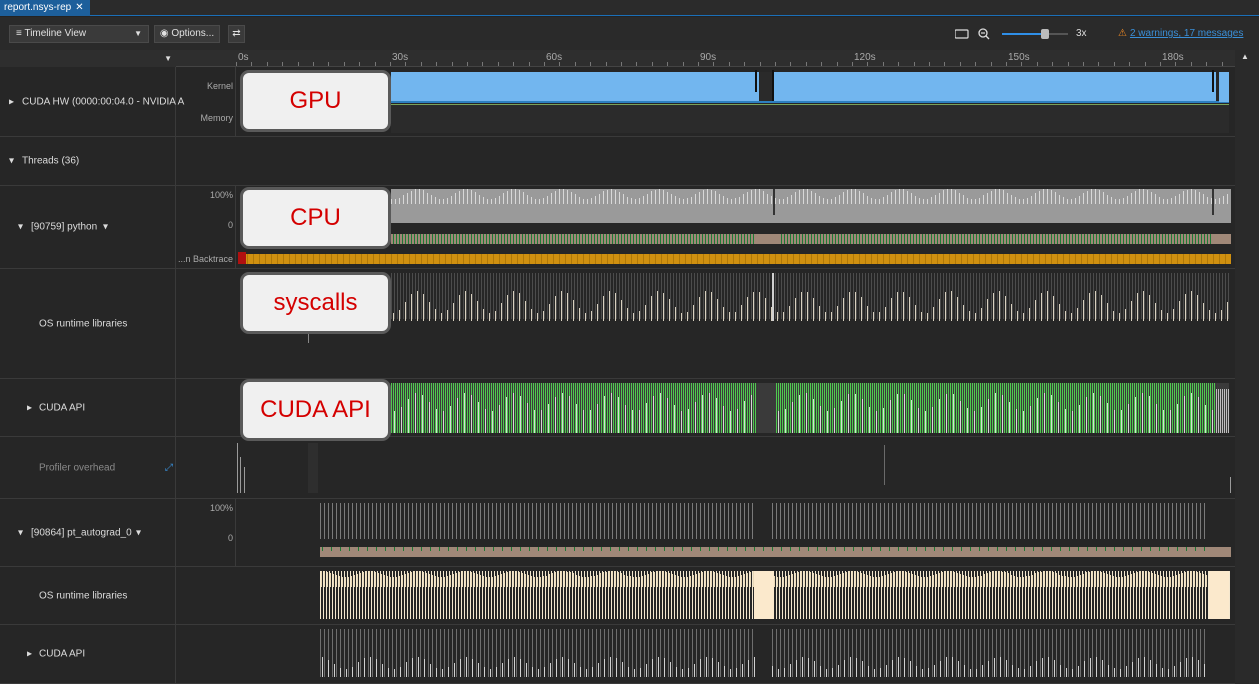  What do you see at coordinates (169, 467) in the screenshot?
I see `link-icon: ⤢` at bounding box center [169, 467].